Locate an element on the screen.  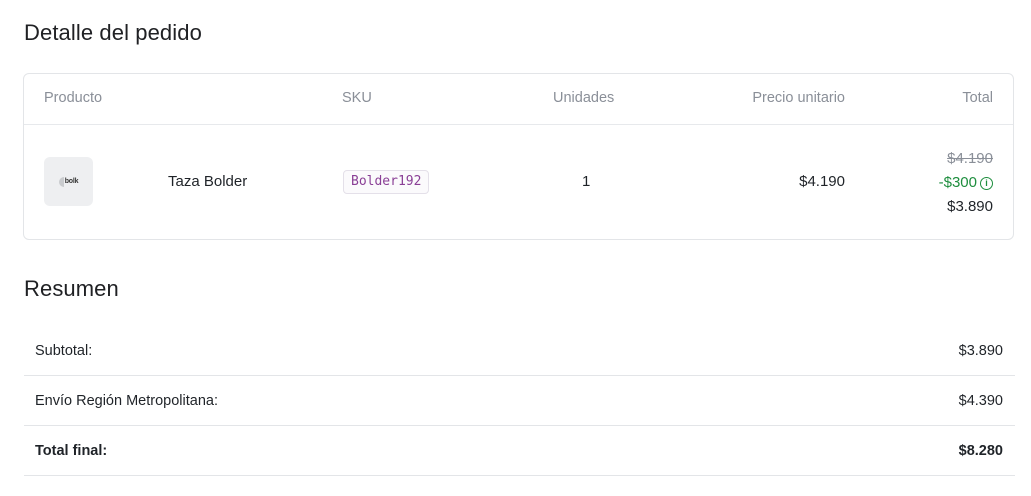
discount-amount: -$300 is located at coordinates (957, 182).